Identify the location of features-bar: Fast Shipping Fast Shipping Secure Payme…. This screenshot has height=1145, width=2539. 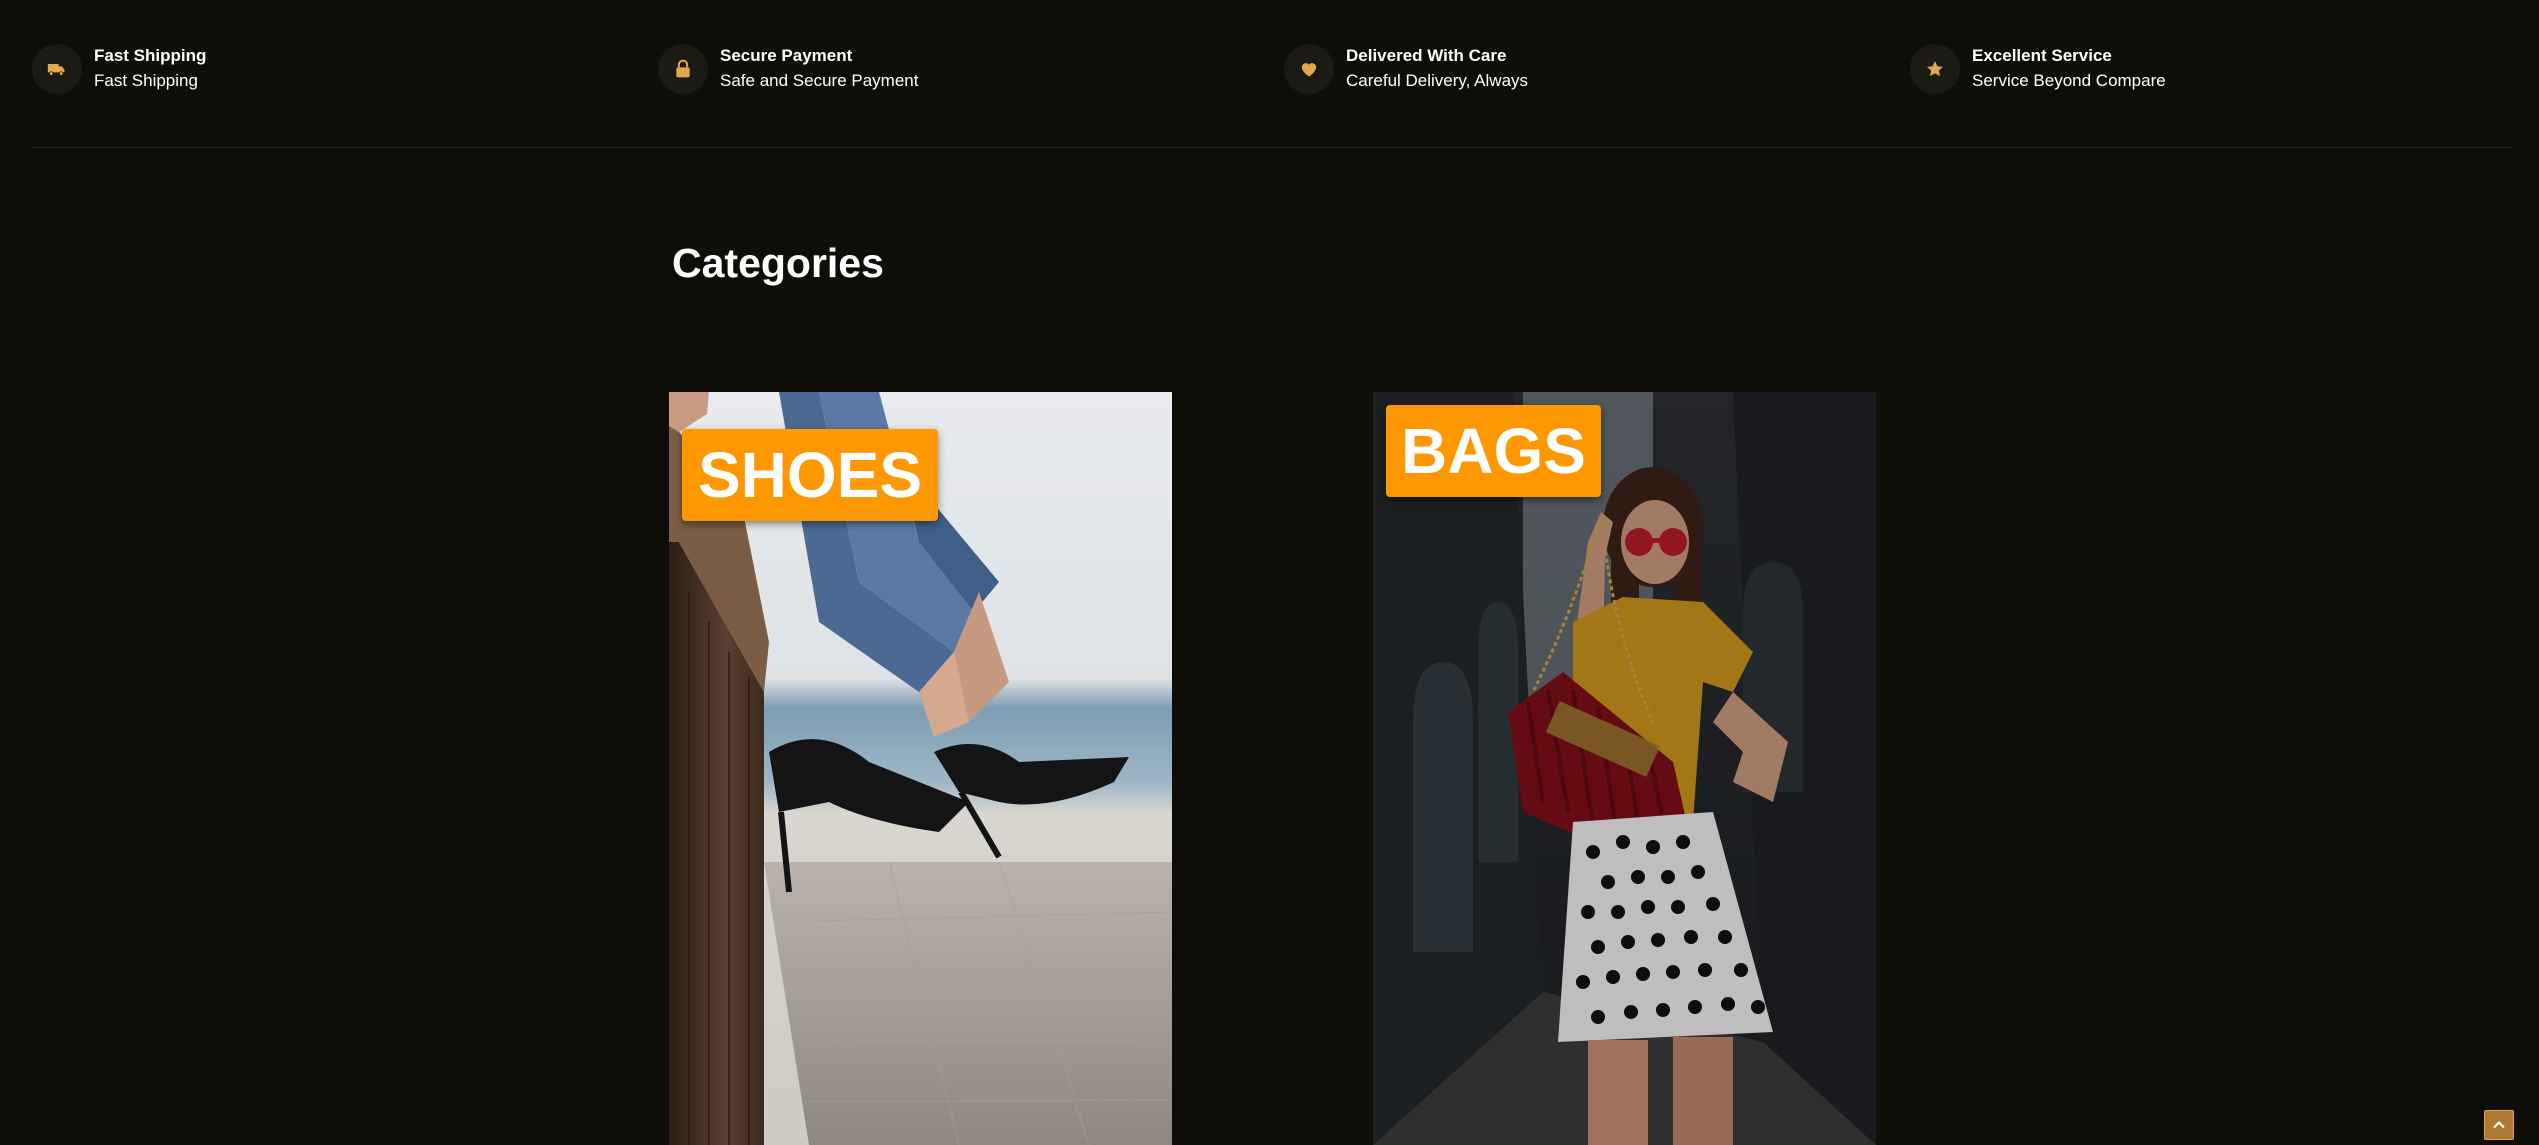
(1269, 74).